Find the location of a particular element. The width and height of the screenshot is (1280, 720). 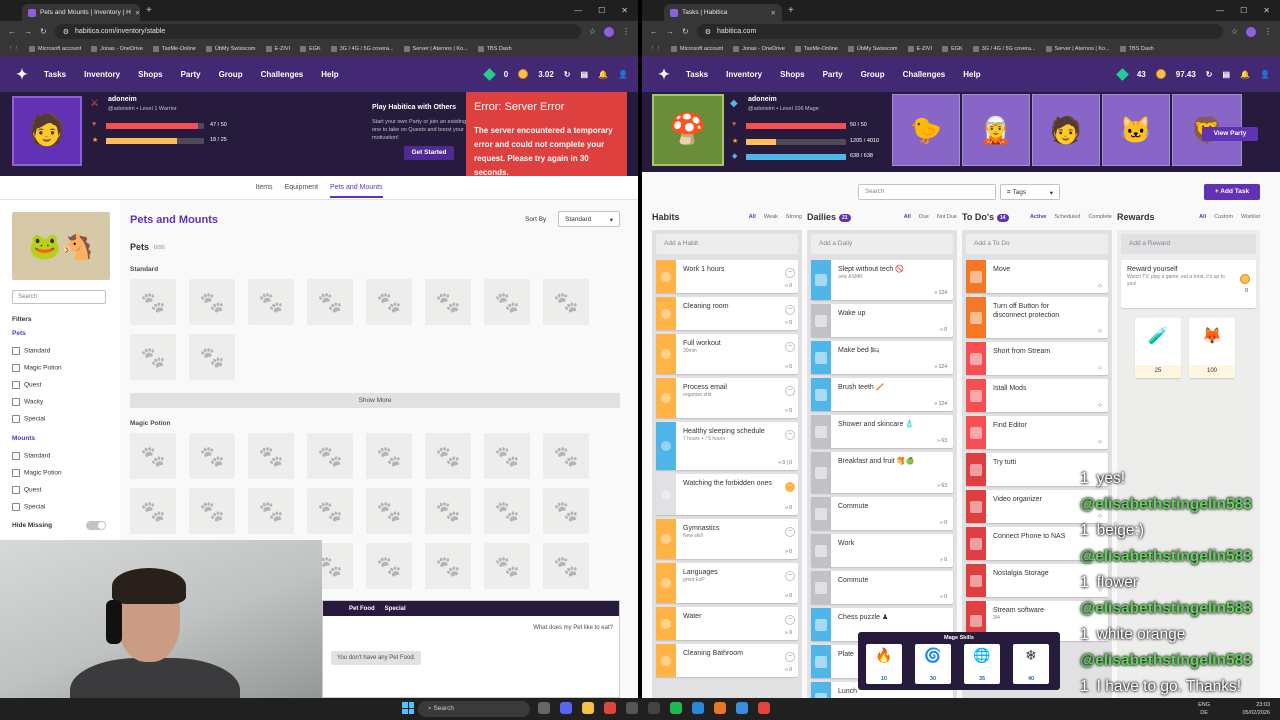

tab-pet-food: Pet Food is located at coordinates (362, 609).